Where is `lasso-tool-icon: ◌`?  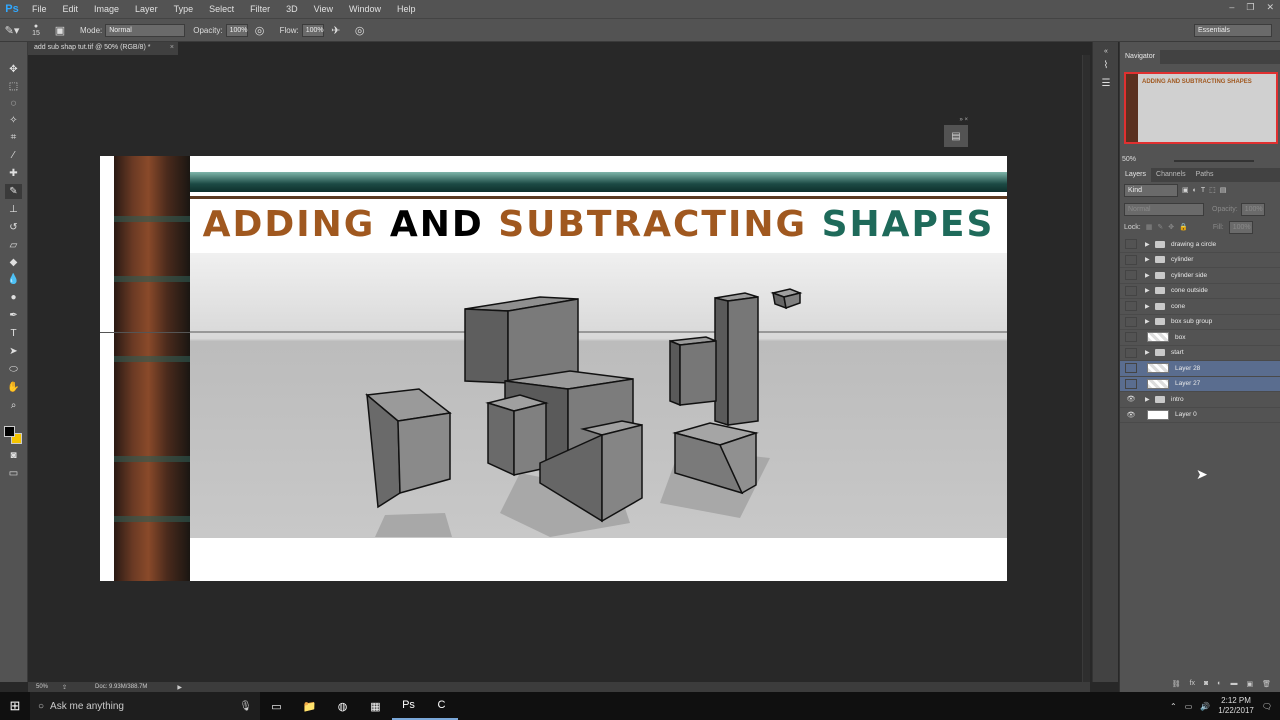 lasso-tool-icon: ◌ is located at coordinates (13, 103).